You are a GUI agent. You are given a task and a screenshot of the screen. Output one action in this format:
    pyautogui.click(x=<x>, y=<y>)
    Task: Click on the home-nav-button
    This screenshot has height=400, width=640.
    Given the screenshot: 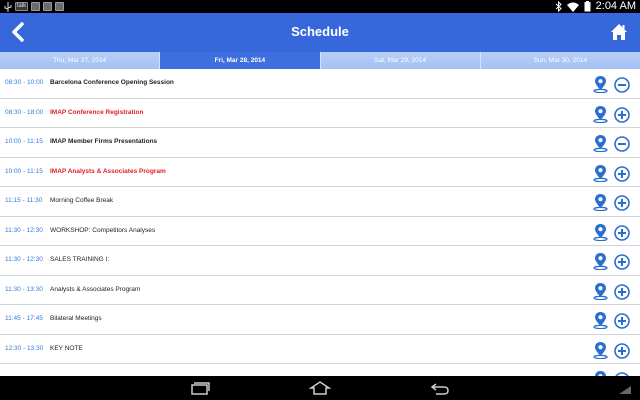 What is the action you would take?
    pyautogui.click(x=320, y=390)
    